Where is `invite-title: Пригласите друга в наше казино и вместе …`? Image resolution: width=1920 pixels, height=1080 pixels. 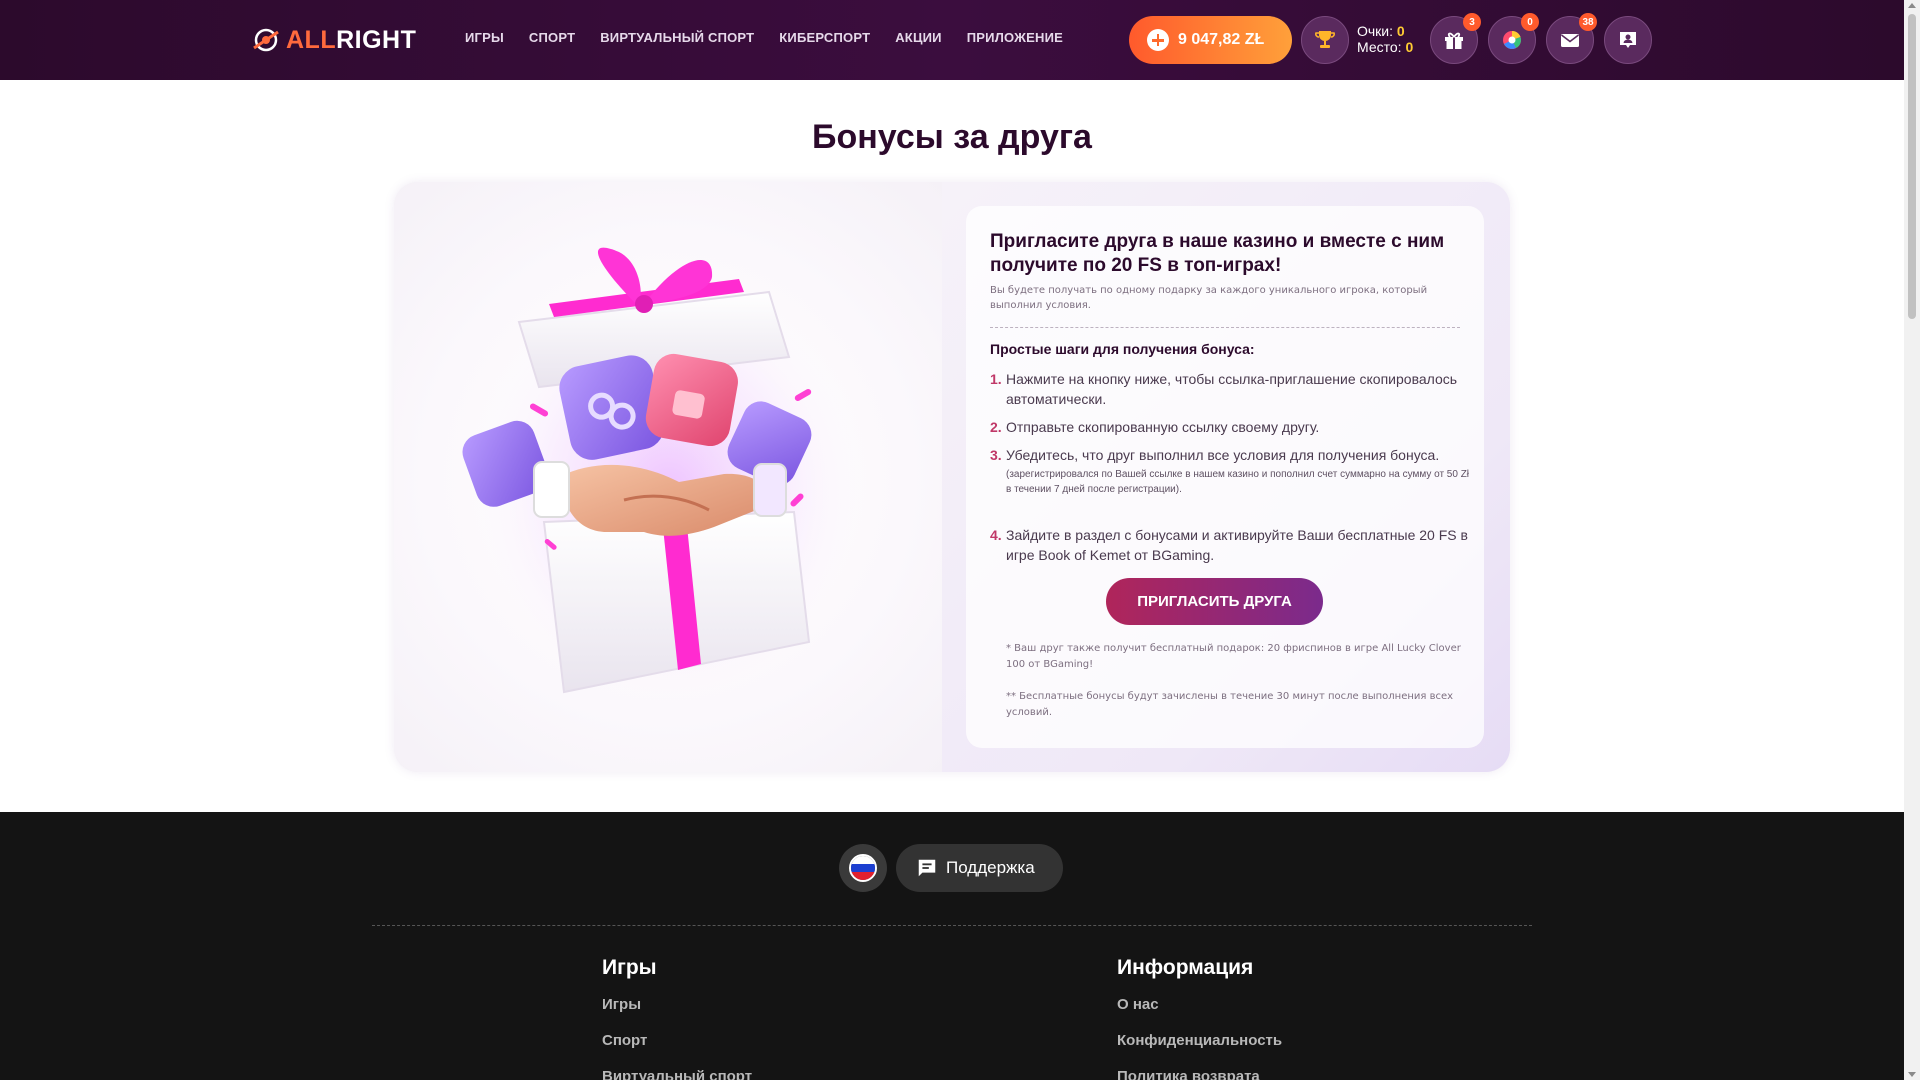
invite-title: Пригласите друга в наше казино и вместе … is located at coordinates (1217, 253).